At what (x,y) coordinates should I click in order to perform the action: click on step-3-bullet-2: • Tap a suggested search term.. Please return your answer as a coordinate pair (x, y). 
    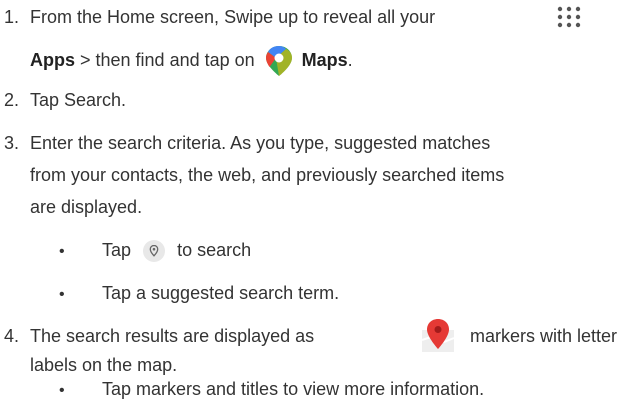
    Looking at the image, I should click on (199, 294).